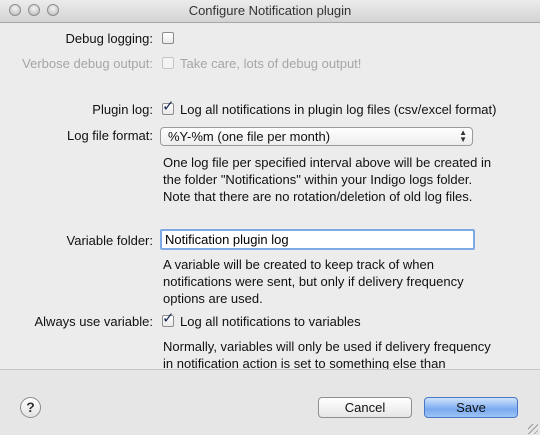  What do you see at coordinates (270, 321) in the screenshot?
I see `always-use-variable-text: Log all notifications to variables` at bounding box center [270, 321].